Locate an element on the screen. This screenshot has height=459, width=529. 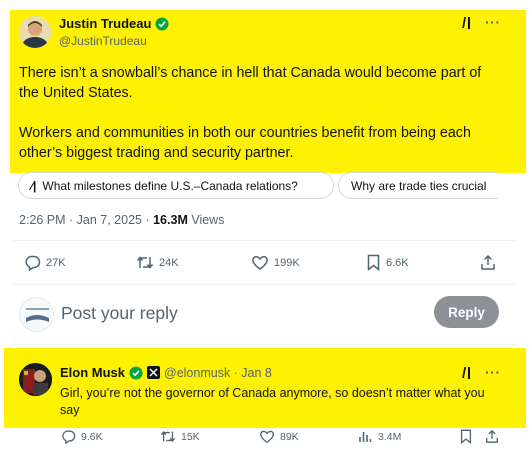
reply-author-row: Elon Musk @elonmusk · Jan 8 is located at coordinates (166, 372).